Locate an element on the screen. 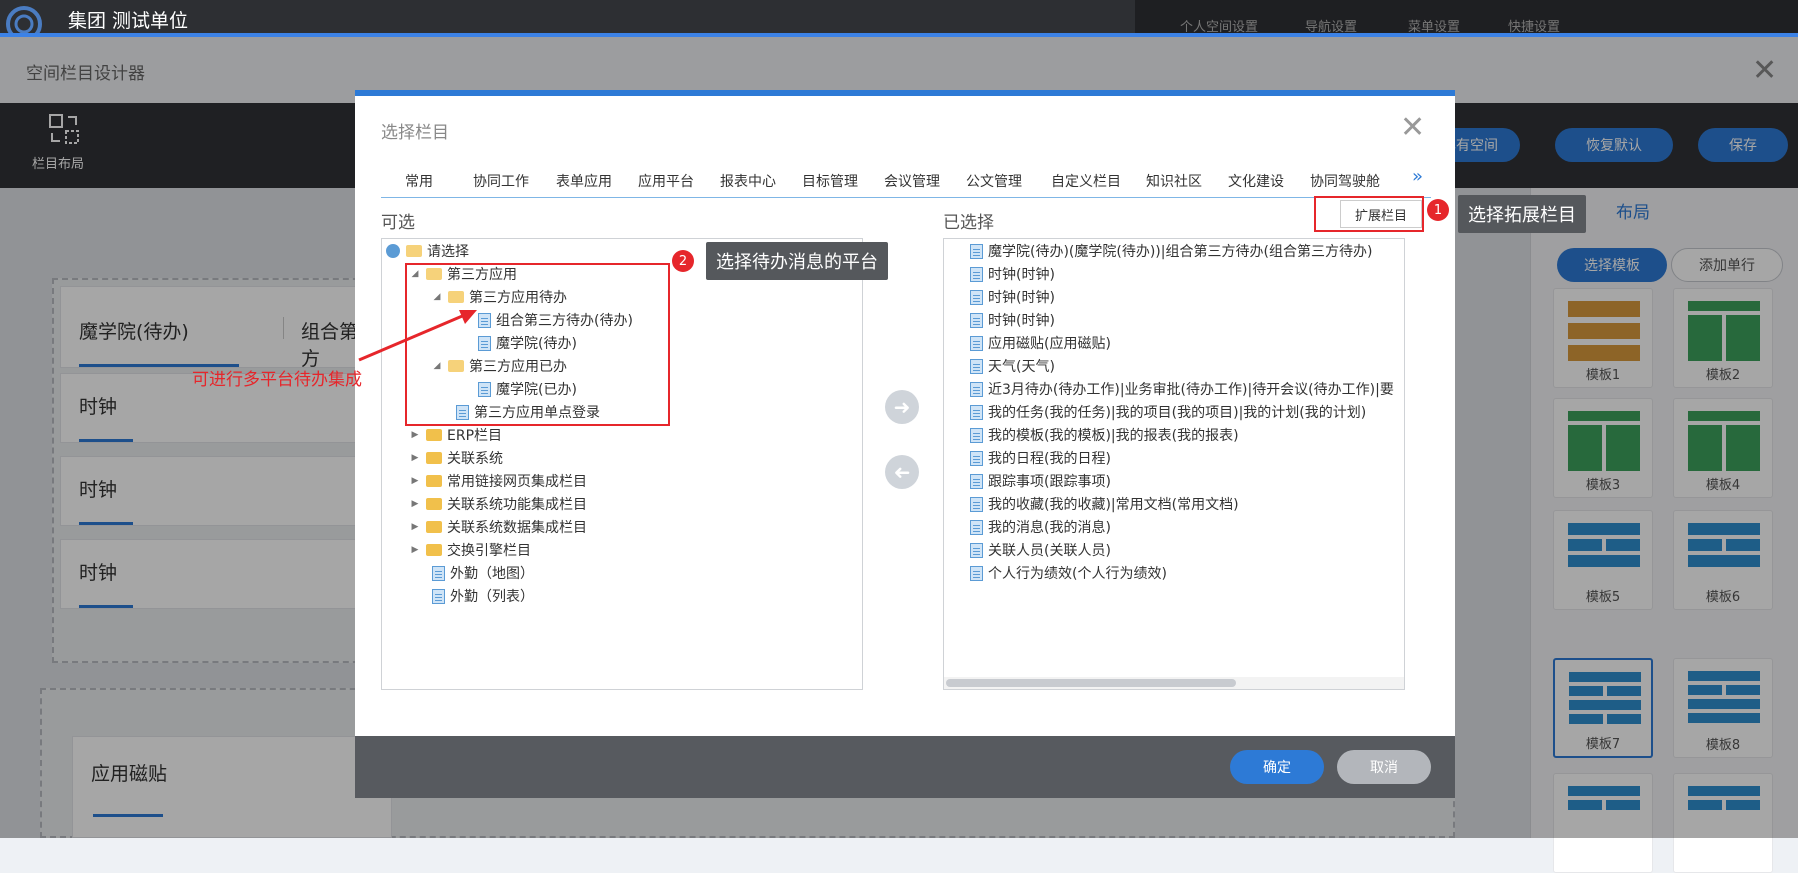 The width and height of the screenshot is (1798, 873). tab-reports: 报表中心 is located at coordinates (748, 181).